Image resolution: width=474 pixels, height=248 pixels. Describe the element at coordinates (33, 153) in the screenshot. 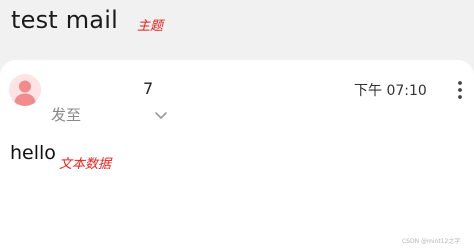

I see `mail-body: hello` at that location.